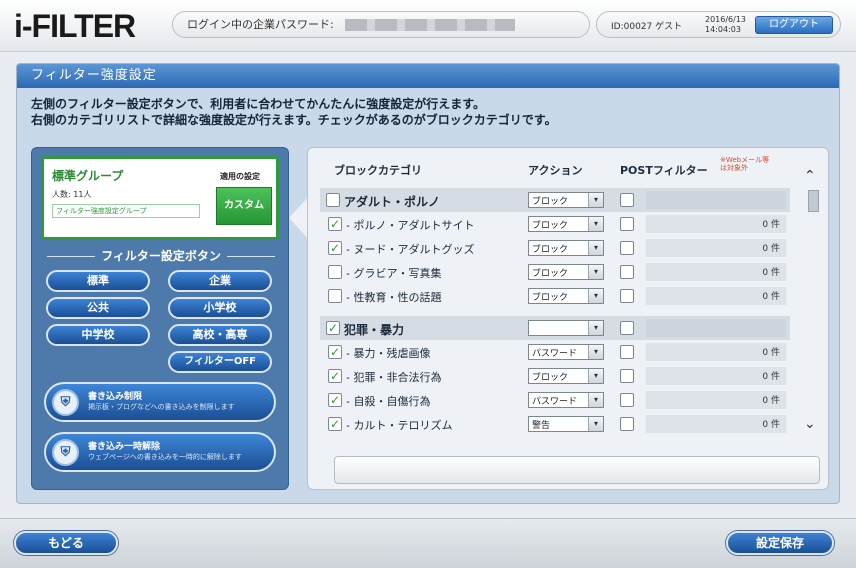 This screenshot has height=568, width=856. I want to click on logout-button: ログアウト, so click(794, 25).